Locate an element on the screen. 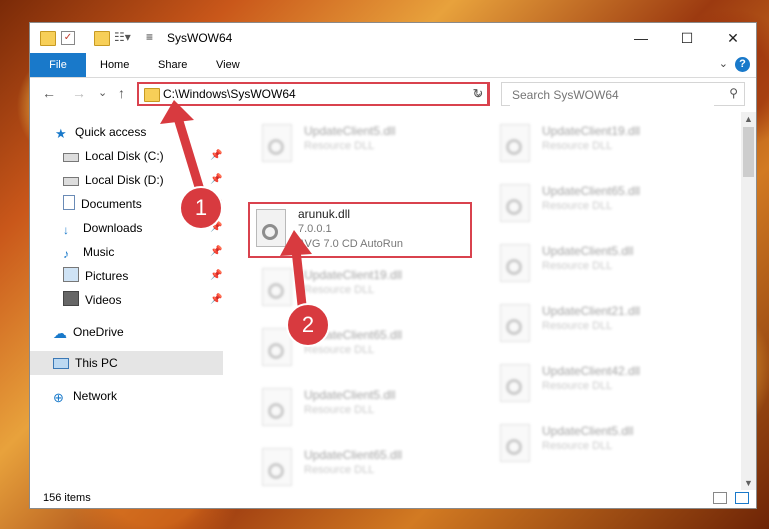 The width and height of the screenshot is (769, 529). arrow-1-shaft is located at coordinates (189, 154).